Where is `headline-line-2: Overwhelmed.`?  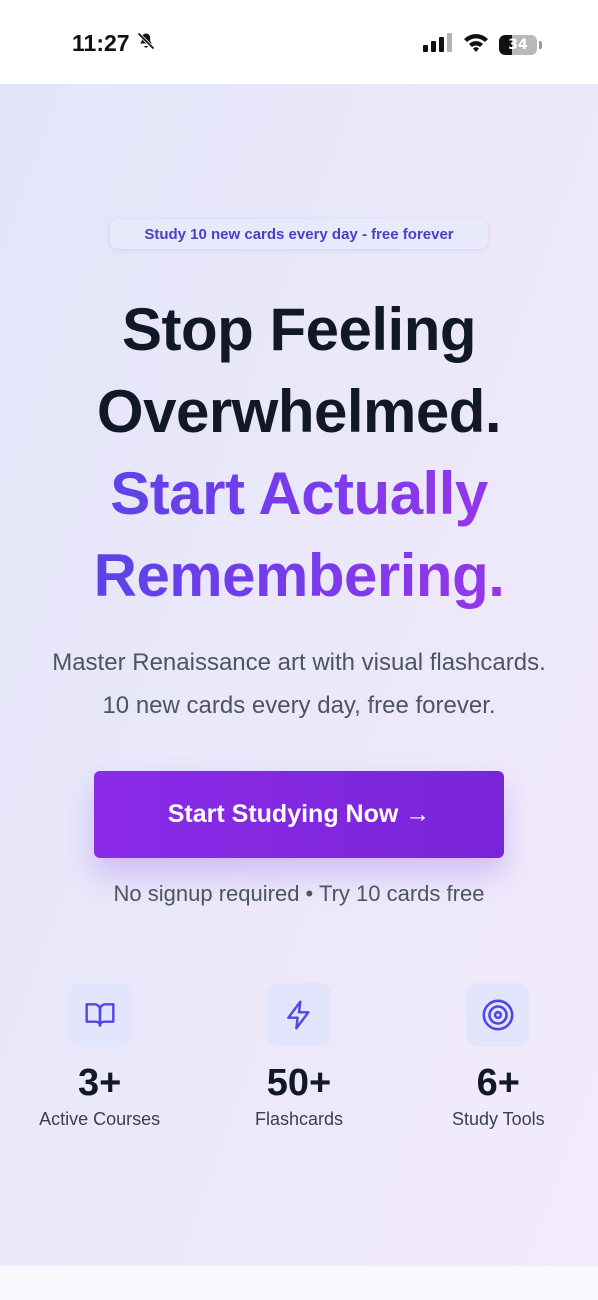 headline-line-2: Overwhelmed. is located at coordinates (299, 411).